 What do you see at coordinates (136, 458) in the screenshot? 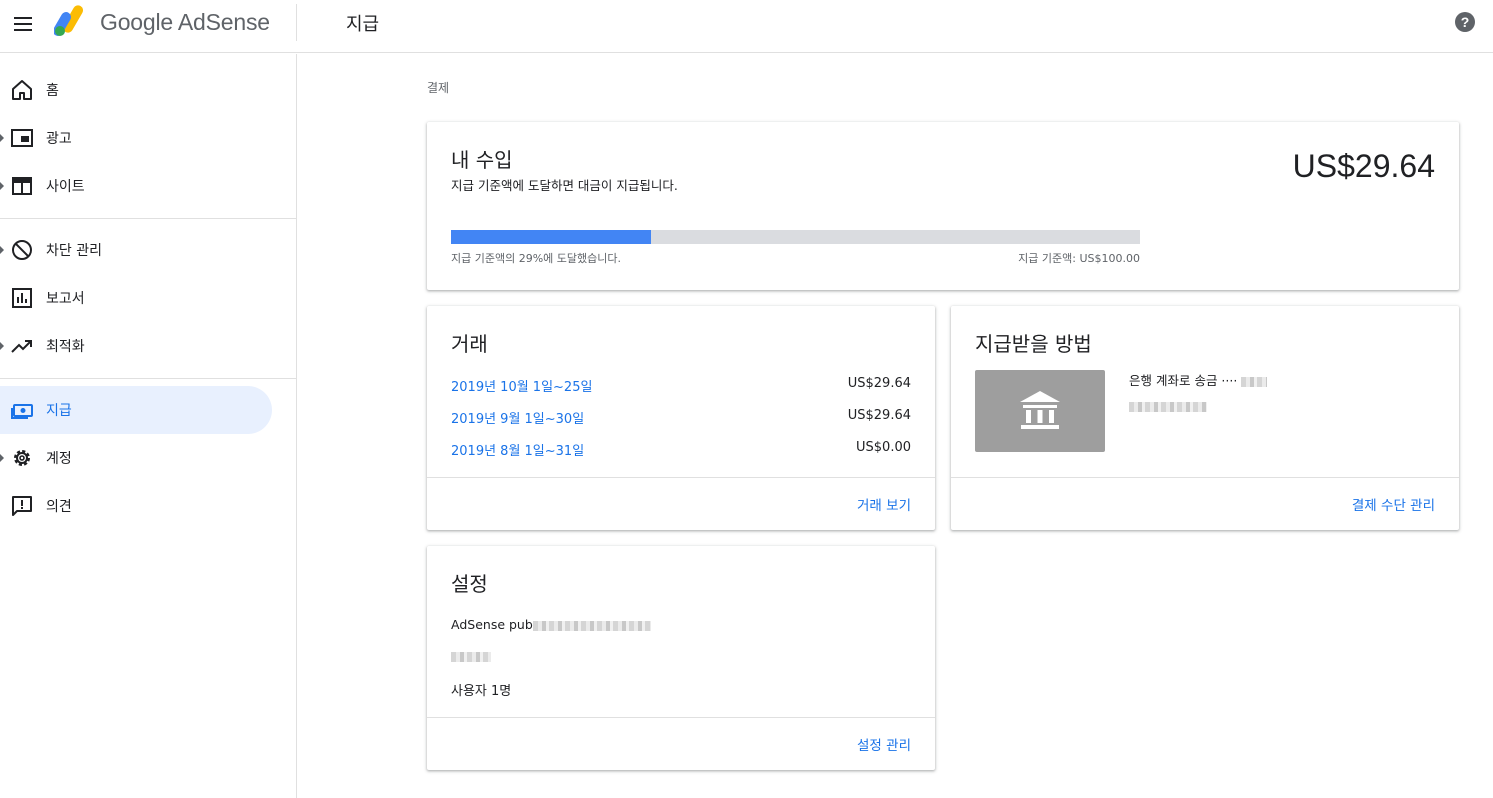
I see `sidebar-item-account: 계정` at bounding box center [136, 458].